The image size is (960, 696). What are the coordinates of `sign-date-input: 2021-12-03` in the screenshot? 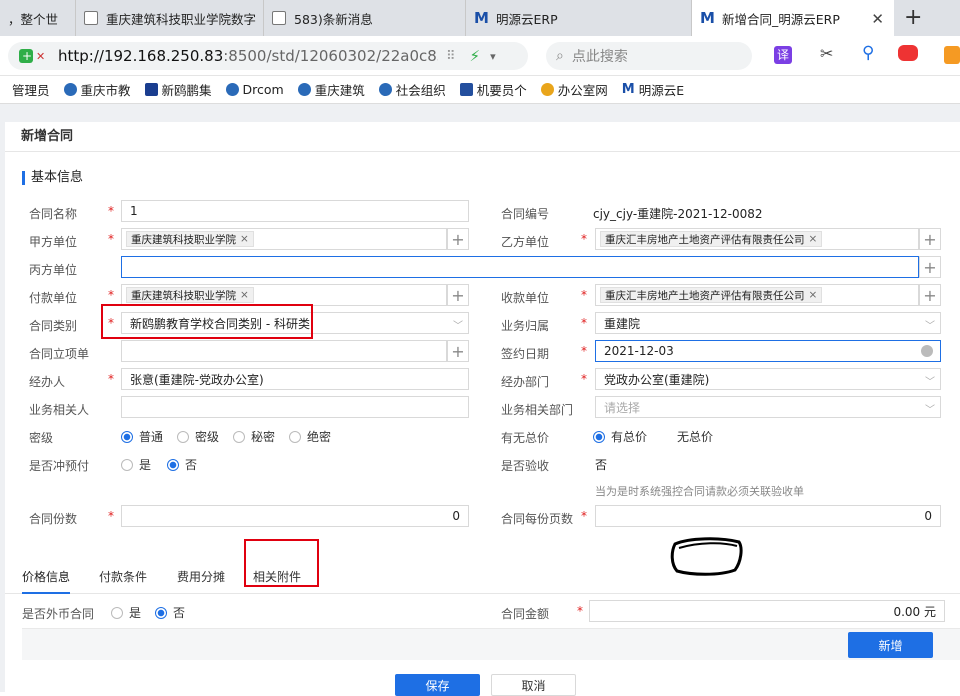 It's located at (768, 351).